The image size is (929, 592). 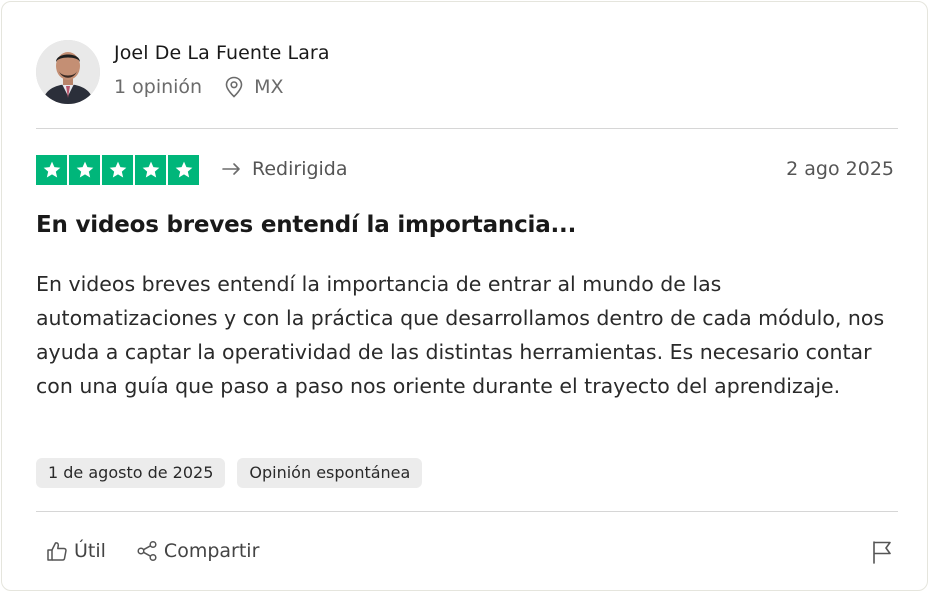 I want to click on report-button, so click(x=882, y=554).